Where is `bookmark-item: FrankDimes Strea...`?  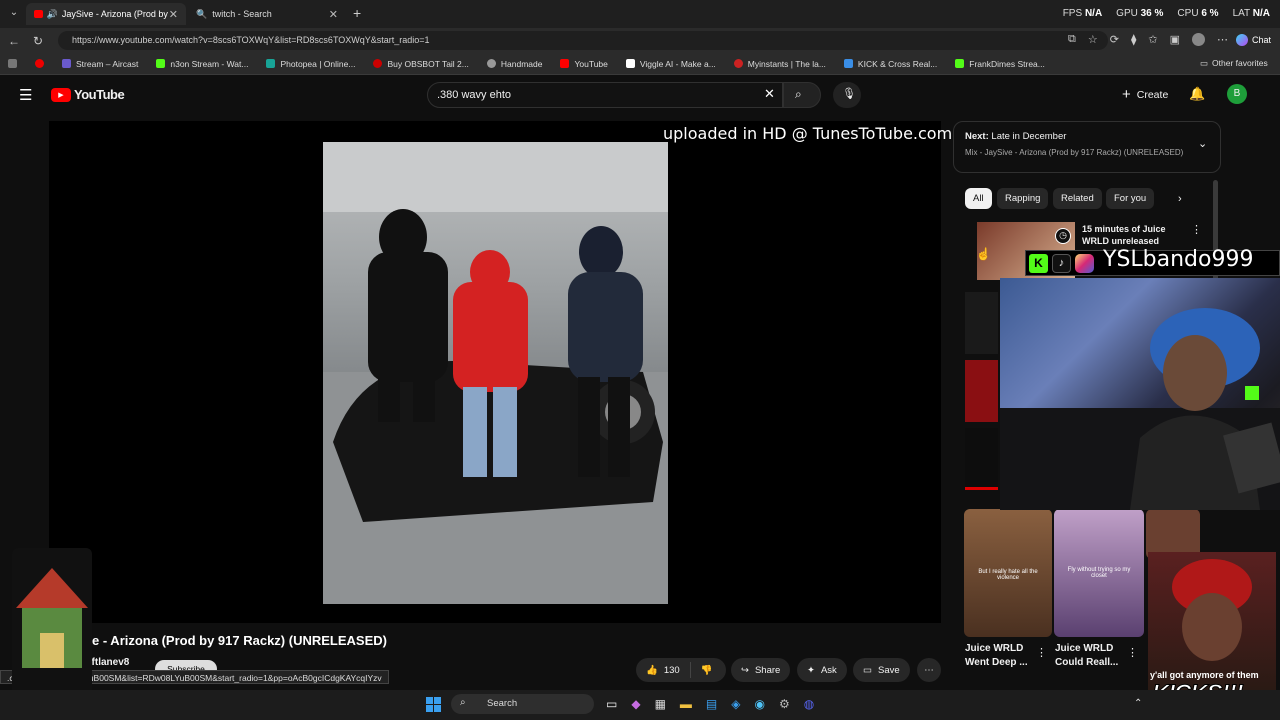 bookmark-item: FrankDimes Strea... is located at coordinates (1000, 64).